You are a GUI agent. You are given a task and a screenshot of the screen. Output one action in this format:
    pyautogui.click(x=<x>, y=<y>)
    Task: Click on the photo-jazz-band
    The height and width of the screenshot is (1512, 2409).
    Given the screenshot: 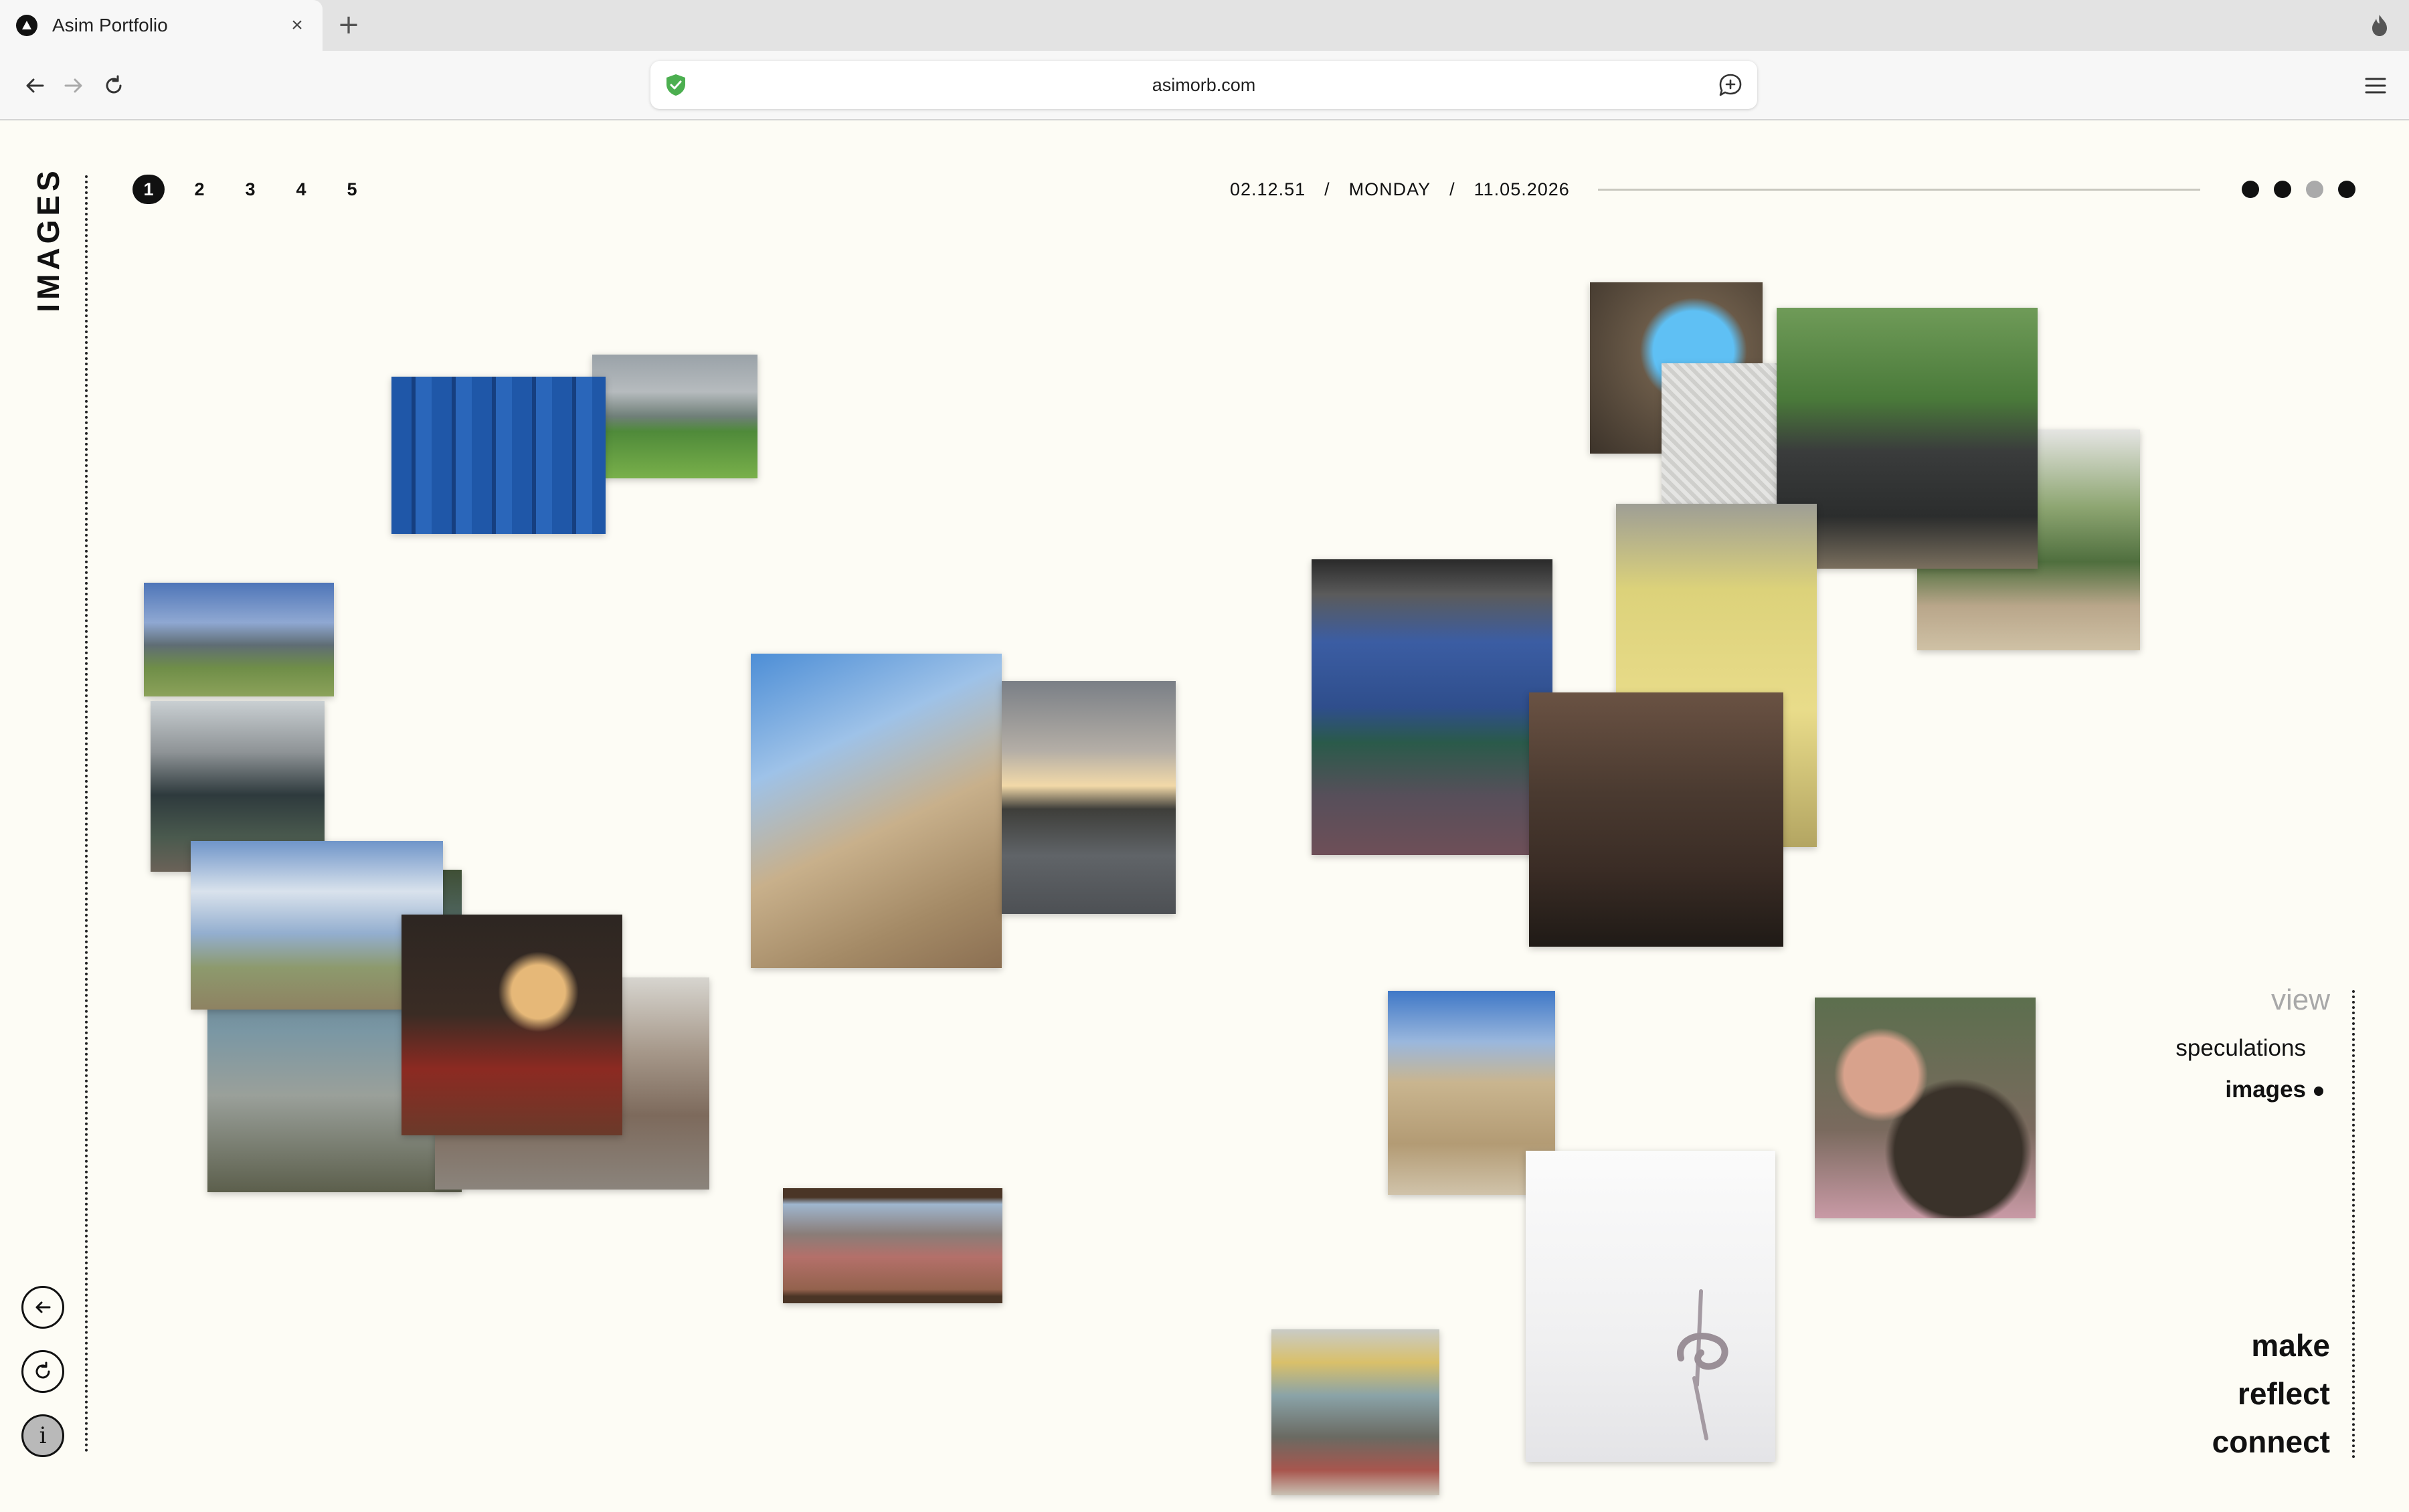 What is the action you would take?
    pyautogui.click(x=1656, y=819)
    